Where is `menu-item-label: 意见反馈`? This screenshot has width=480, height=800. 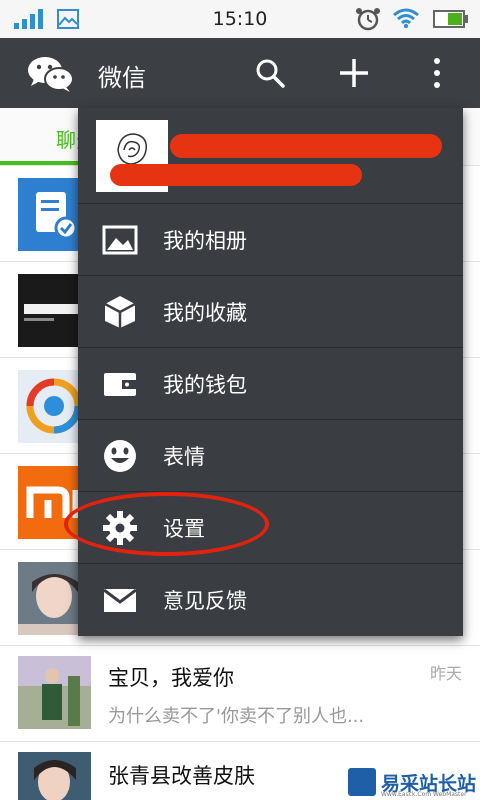 menu-item-label: 意见反馈 is located at coordinates (205, 601).